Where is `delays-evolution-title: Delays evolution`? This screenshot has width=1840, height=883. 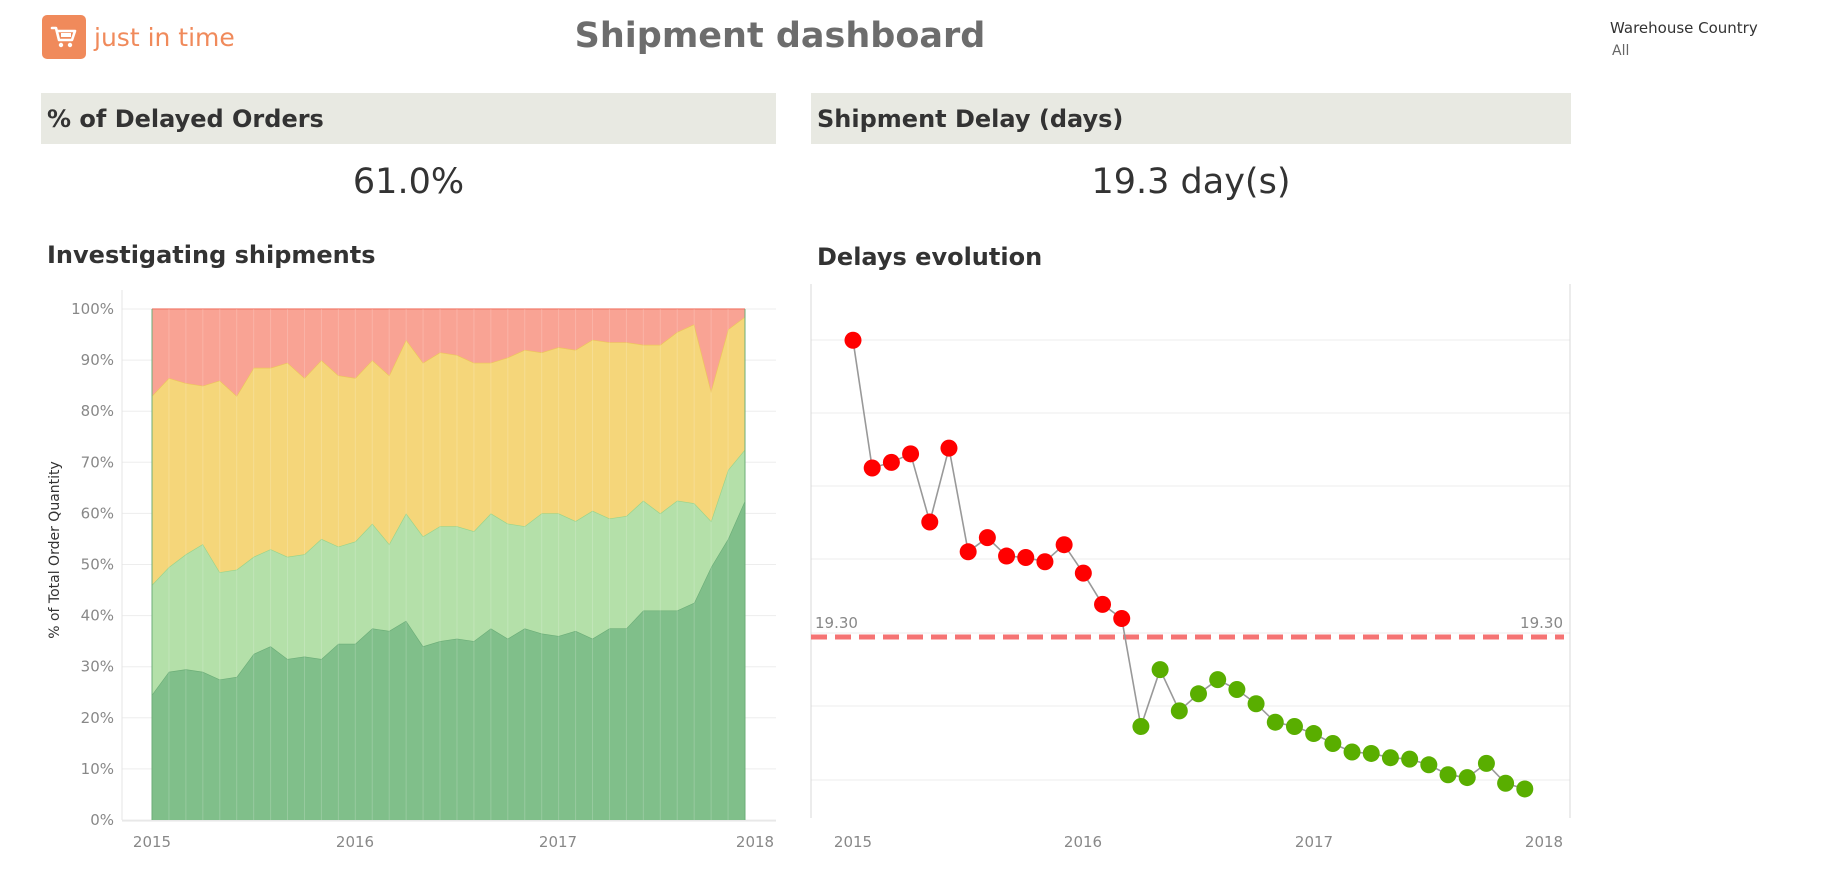
delays-evolution-title: Delays evolution is located at coordinates (930, 257).